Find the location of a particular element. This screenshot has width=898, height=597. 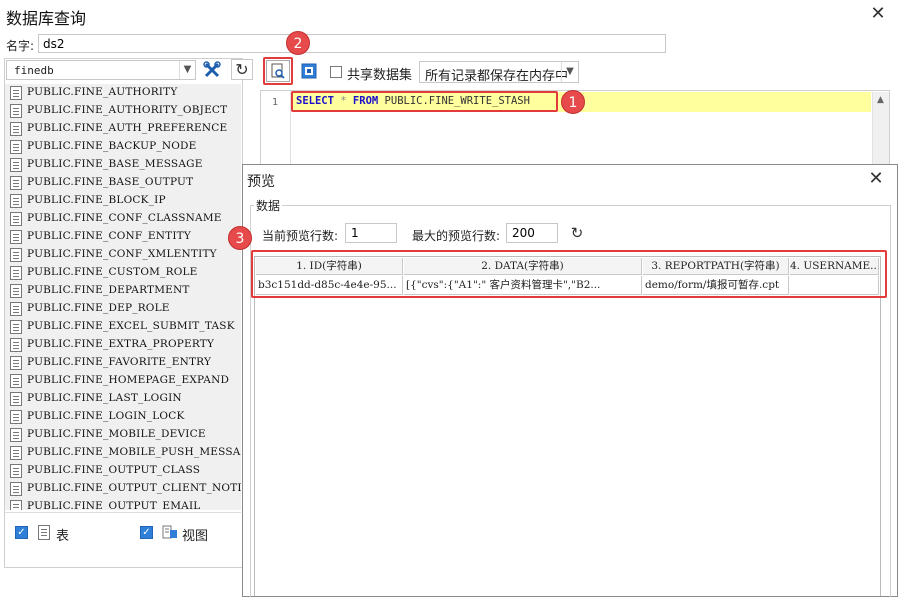

max-rows-label: 最大的预览行数: is located at coordinates (456, 236).